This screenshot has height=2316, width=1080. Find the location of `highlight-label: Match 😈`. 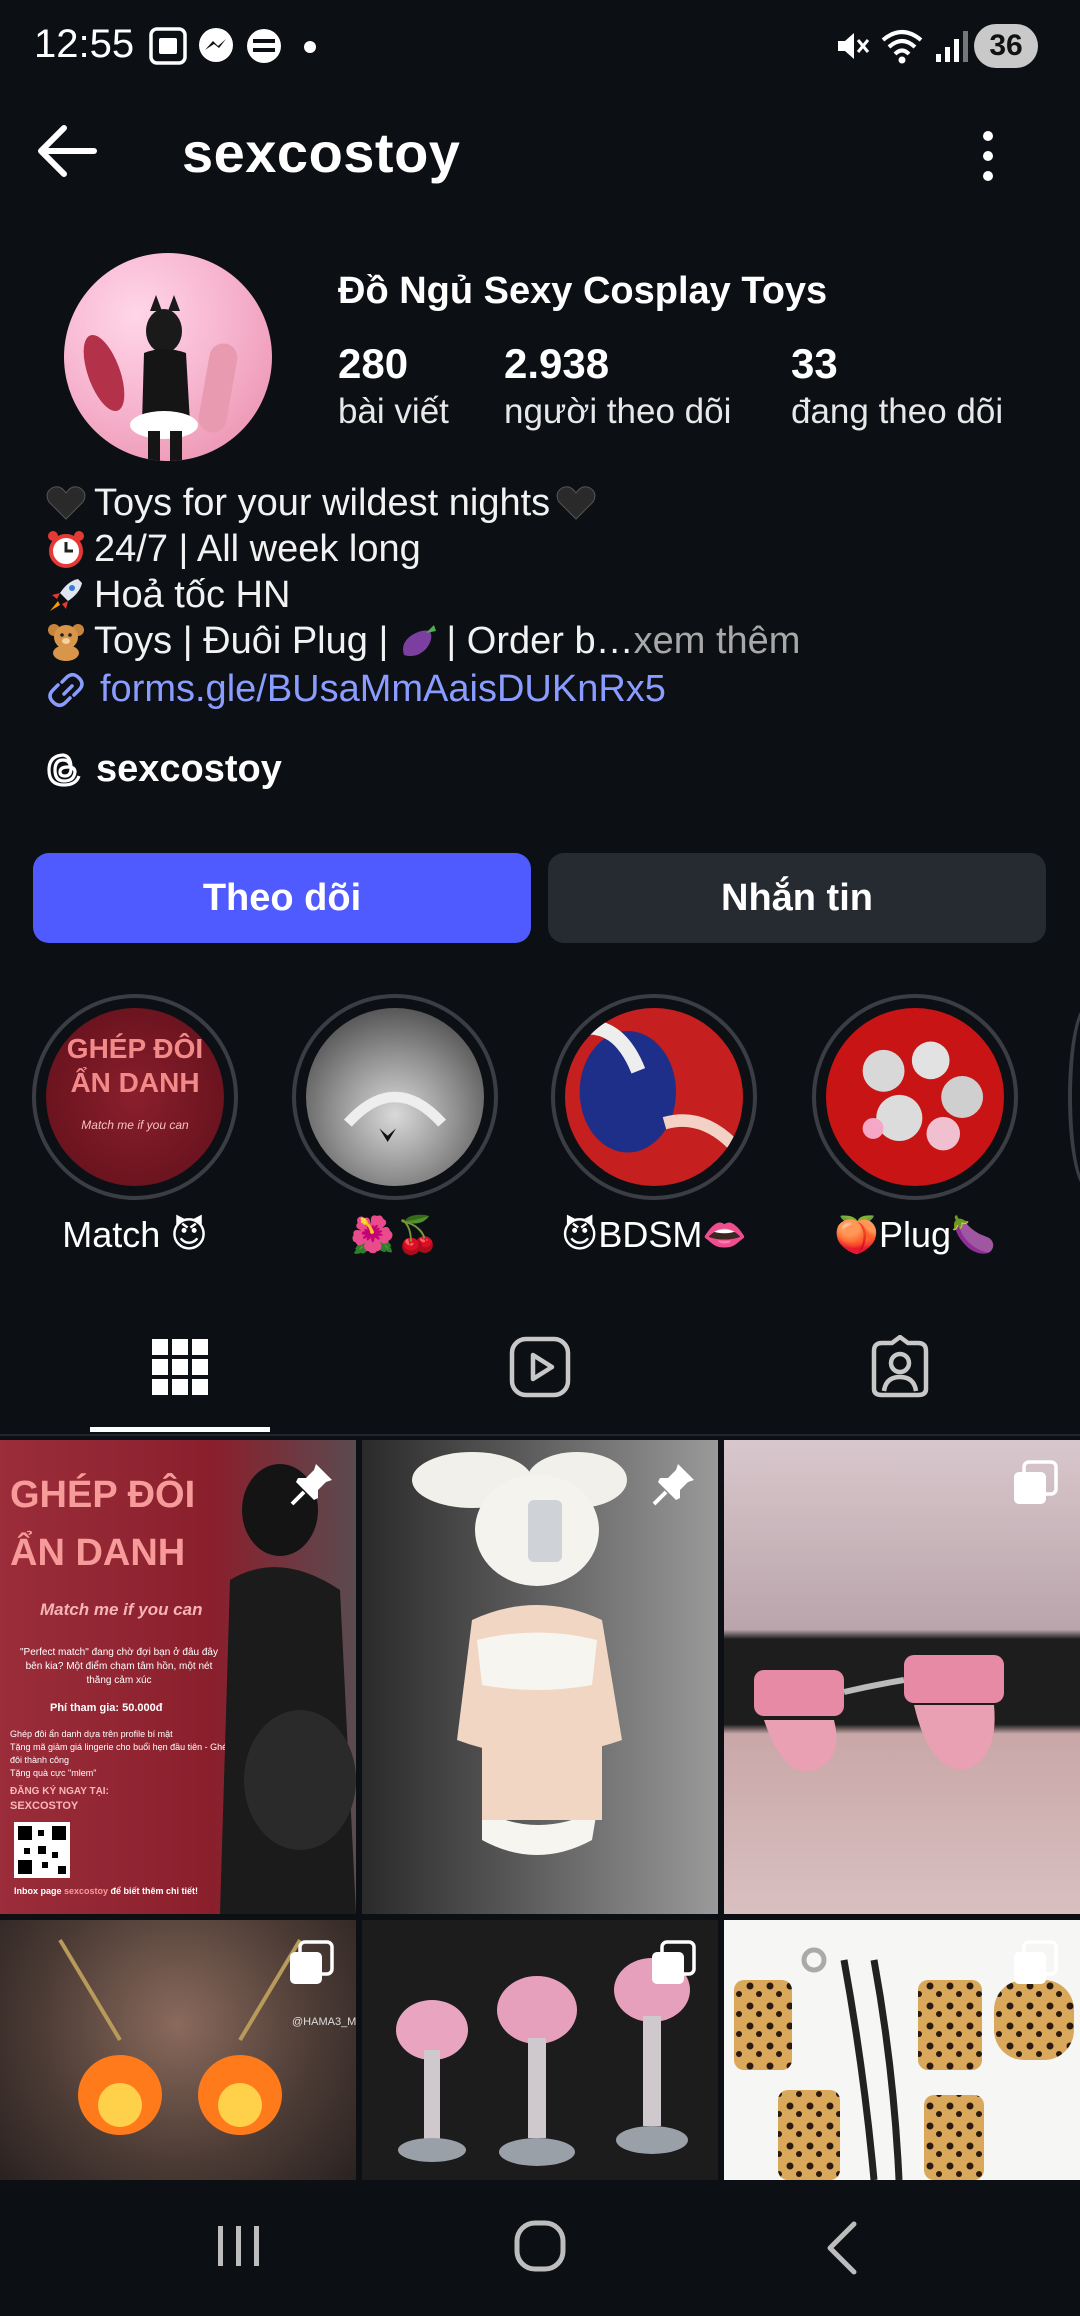

highlight-label: Match 😈 is located at coordinates (135, 1234).